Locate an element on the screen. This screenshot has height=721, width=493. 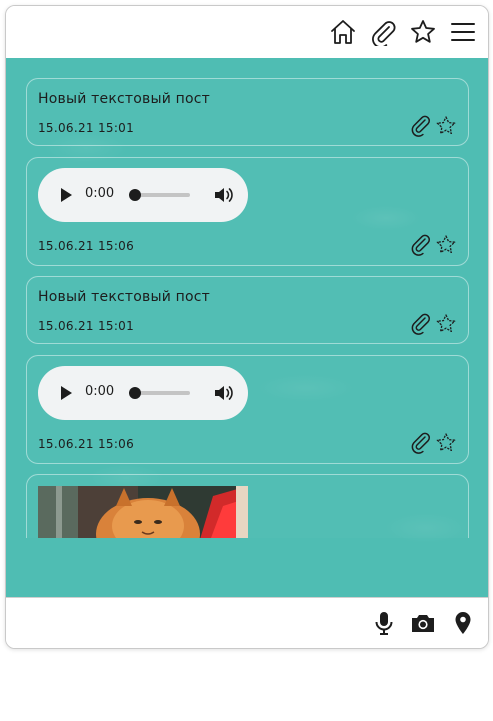
header-bar is located at coordinates (247, 32).